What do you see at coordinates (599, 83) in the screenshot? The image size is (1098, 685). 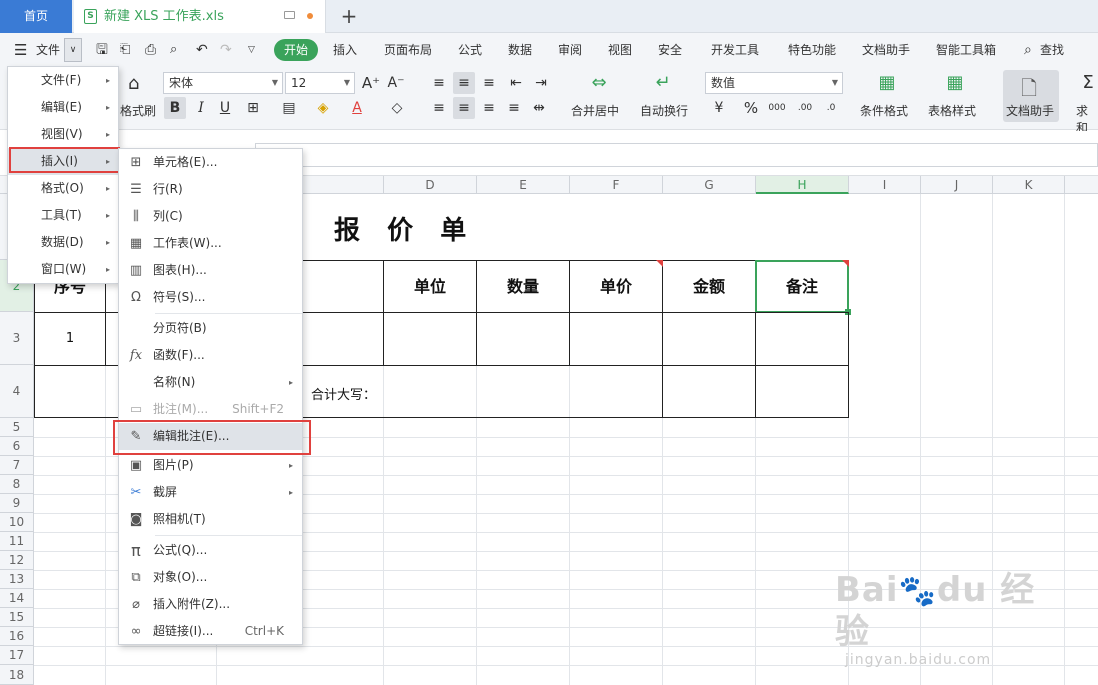 I see `merge-cells-icon: ⇔` at bounding box center [599, 83].